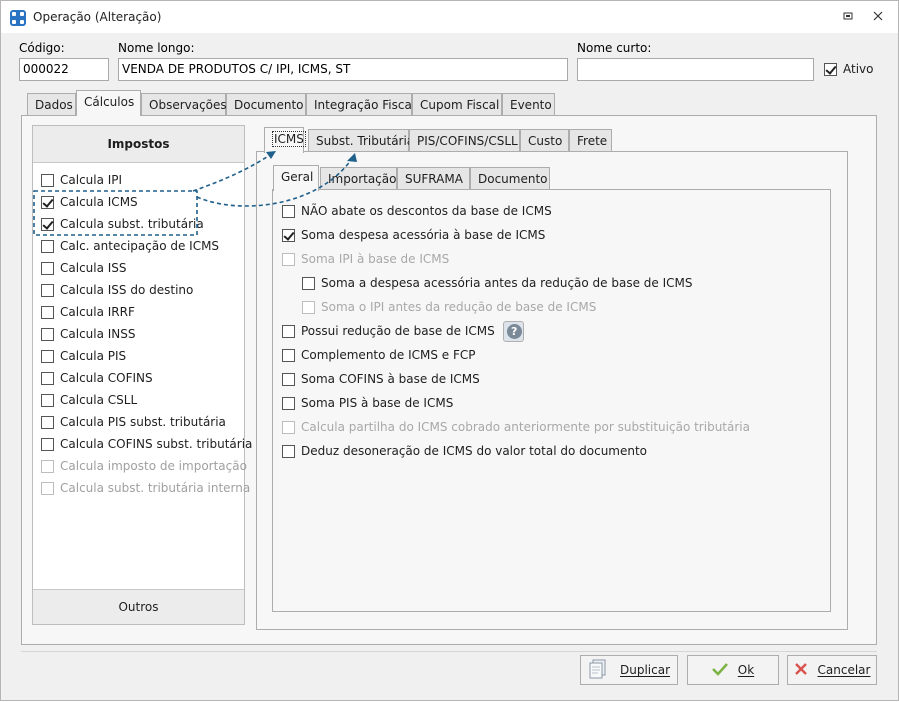 Image resolution: width=899 pixels, height=702 pixels. I want to click on imposto-label: Calcula imposto de importação, so click(153, 466).